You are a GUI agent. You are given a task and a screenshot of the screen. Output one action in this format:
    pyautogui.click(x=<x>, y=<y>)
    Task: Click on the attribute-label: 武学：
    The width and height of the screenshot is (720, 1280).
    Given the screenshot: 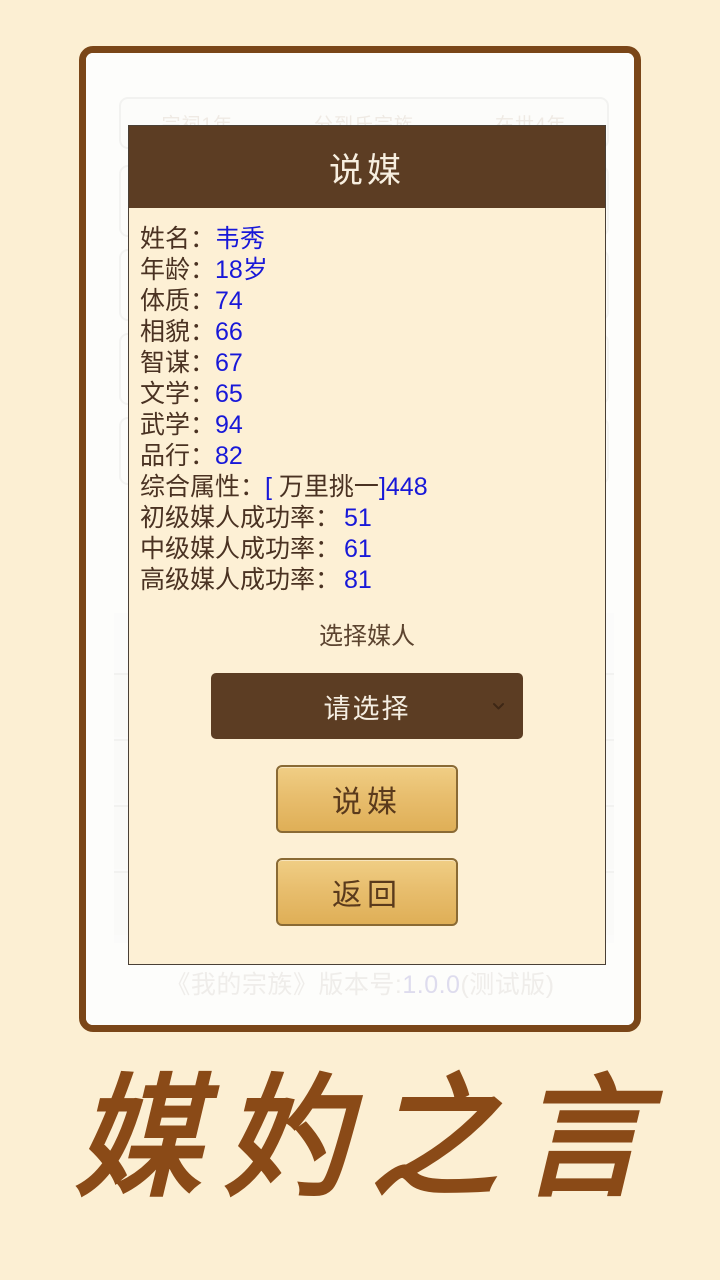 What is the action you would take?
    pyautogui.click(x=178, y=425)
    